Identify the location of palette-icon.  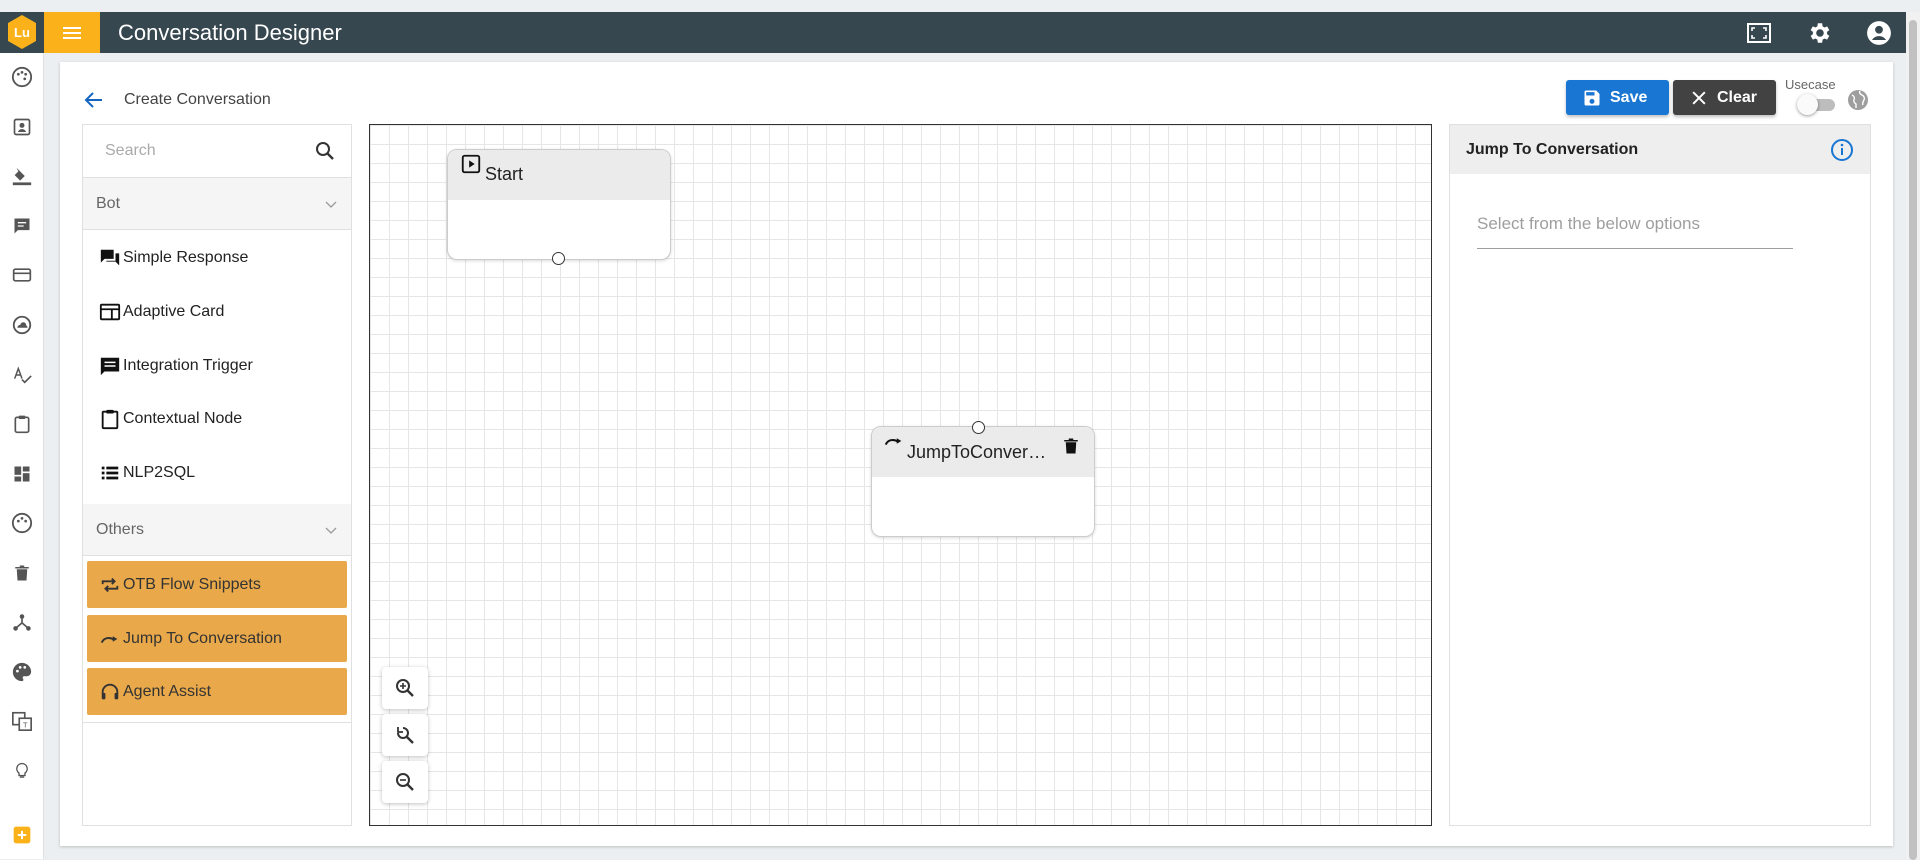
(22, 523).